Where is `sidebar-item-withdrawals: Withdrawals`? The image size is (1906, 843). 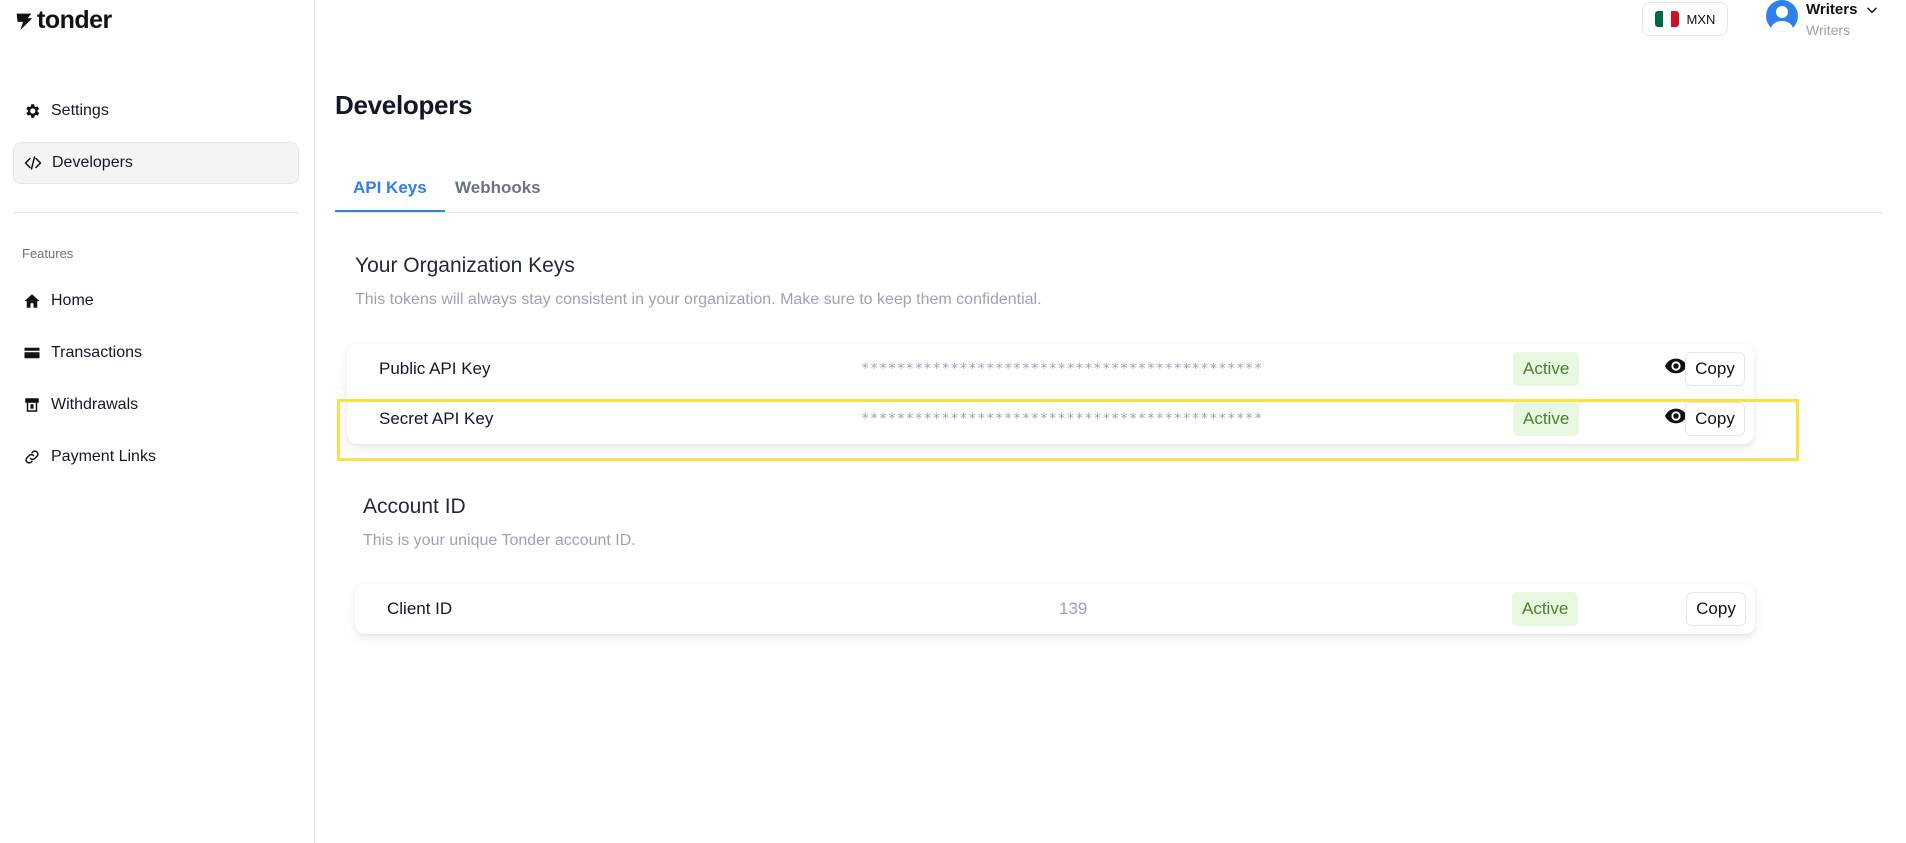
sidebar-item-withdrawals: Withdrawals is located at coordinates (156, 405).